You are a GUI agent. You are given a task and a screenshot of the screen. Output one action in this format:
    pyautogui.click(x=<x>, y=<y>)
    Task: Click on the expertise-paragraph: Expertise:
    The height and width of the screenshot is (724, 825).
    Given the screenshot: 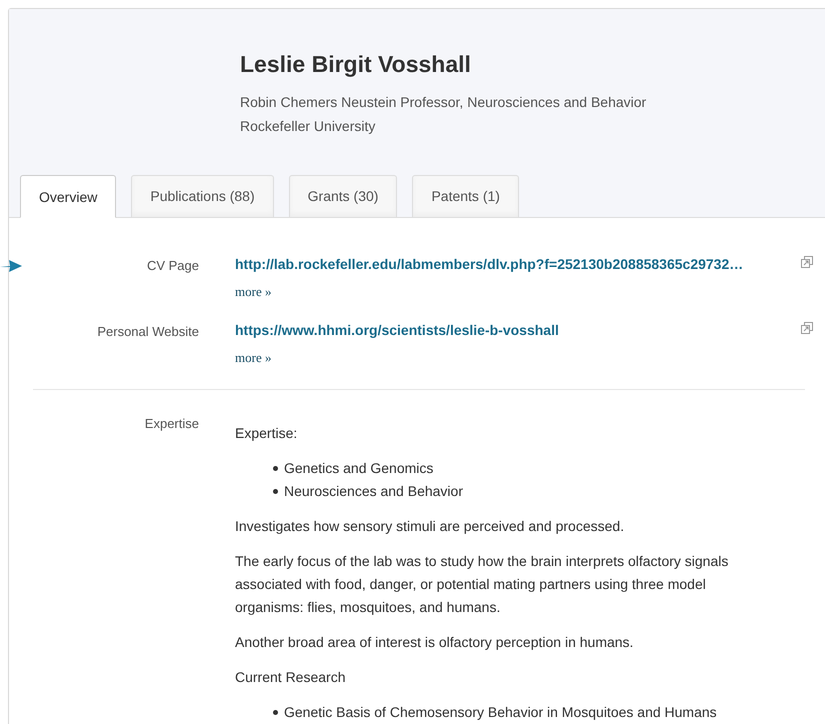 What is the action you would take?
    pyautogui.click(x=266, y=433)
    